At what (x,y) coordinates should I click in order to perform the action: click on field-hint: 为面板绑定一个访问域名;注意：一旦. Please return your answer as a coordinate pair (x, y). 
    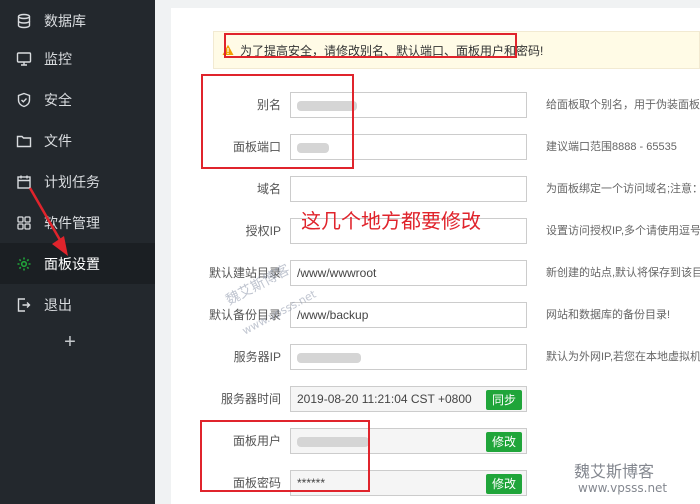
    Looking at the image, I should click on (623, 189).